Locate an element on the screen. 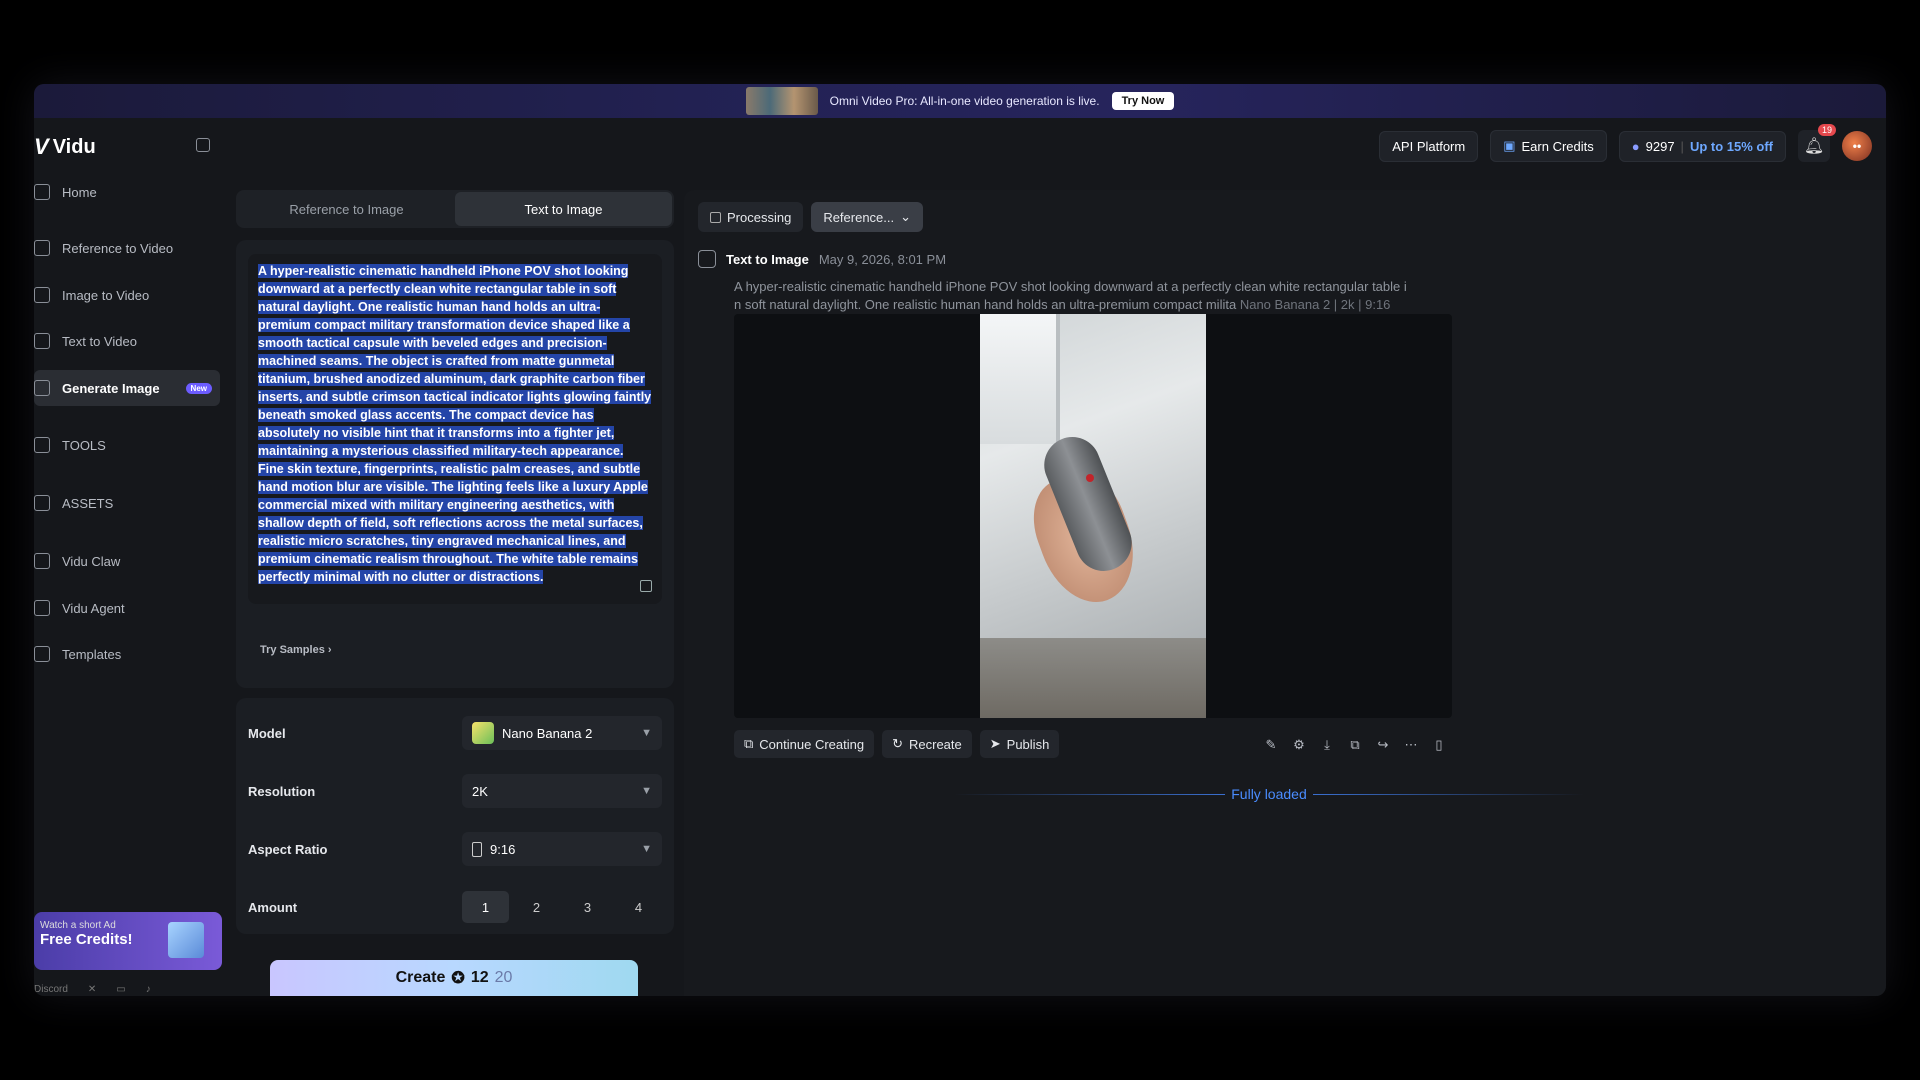 This screenshot has width=1920, height=1080. sidebar-item-tools: TOOLS is located at coordinates (127, 445).